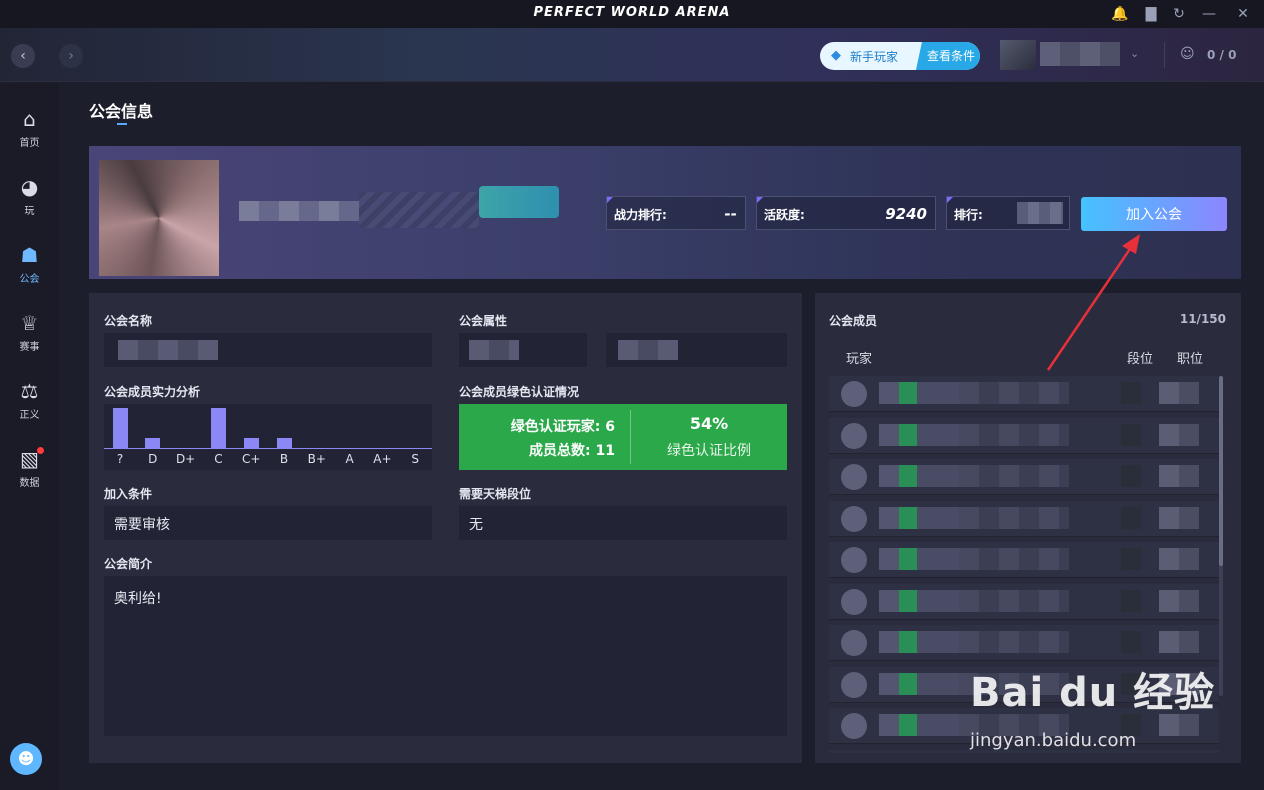 The image size is (1264, 790). What do you see at coordinates (1187, 54) in the screenshot?
I see `friends-icon: ☺` at bounding box center [1187, 54].